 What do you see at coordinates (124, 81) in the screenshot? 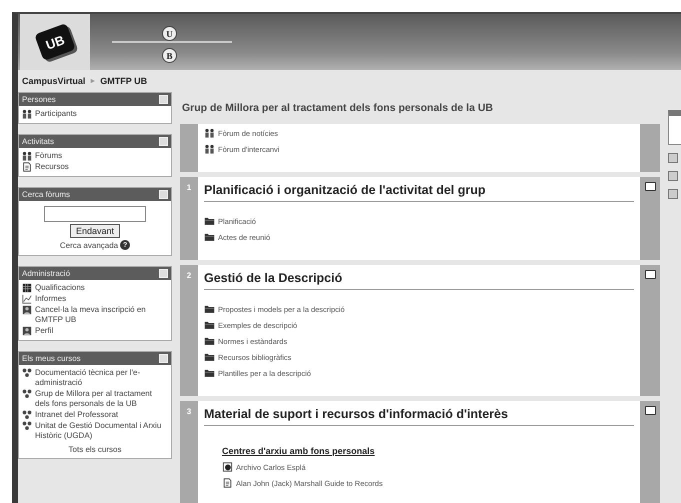
I see `breadcrumb-link: GMTFP UB` at bounding box center [124, 81].